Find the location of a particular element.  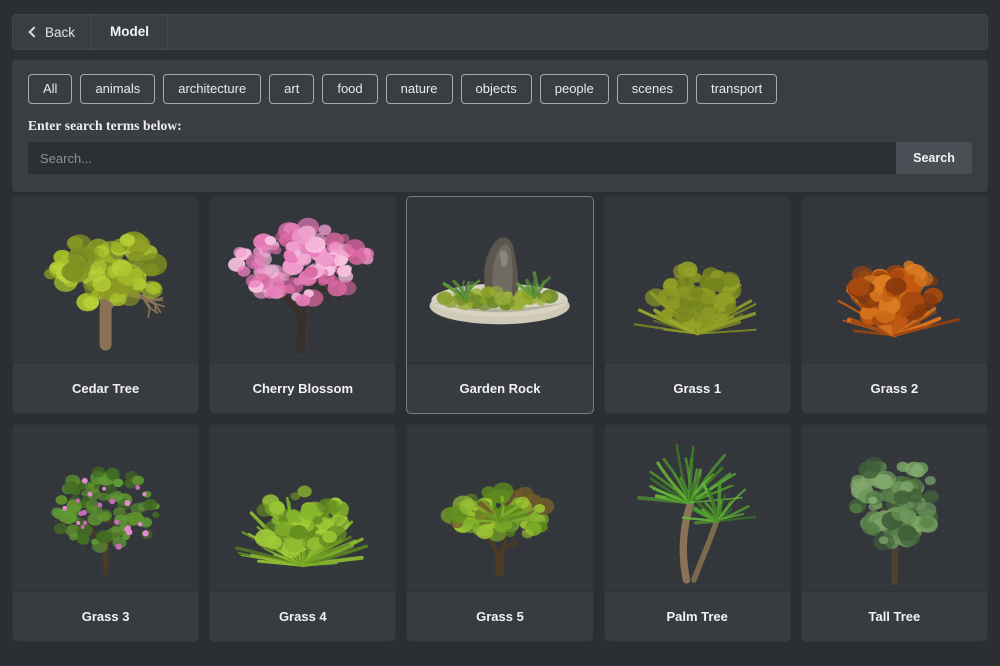

model-card: Grass 4 is located at coordinates (303, 533).